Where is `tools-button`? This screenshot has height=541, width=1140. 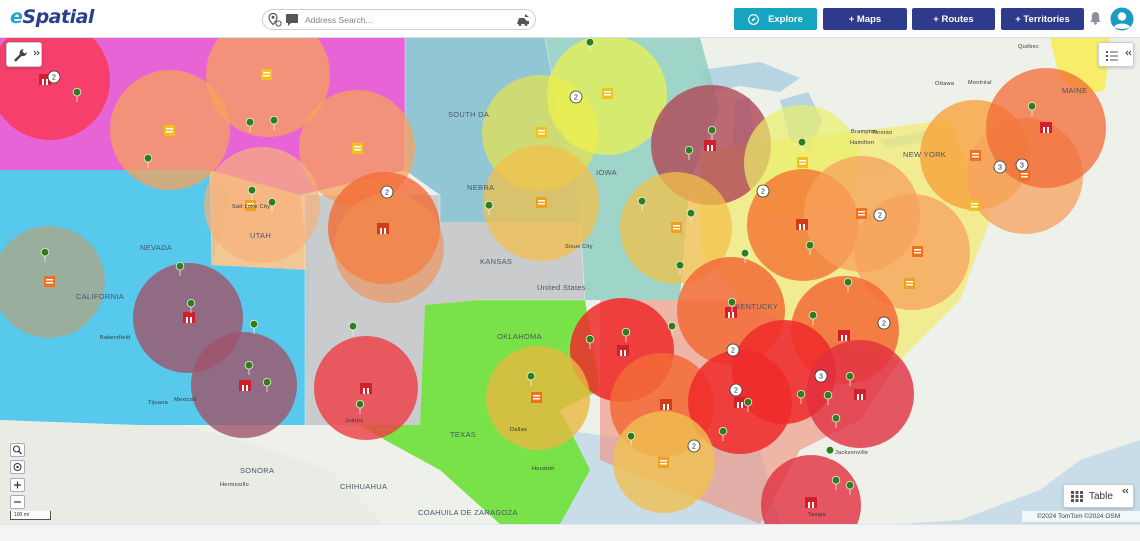
tools-button is located at coordinates (24, 54).